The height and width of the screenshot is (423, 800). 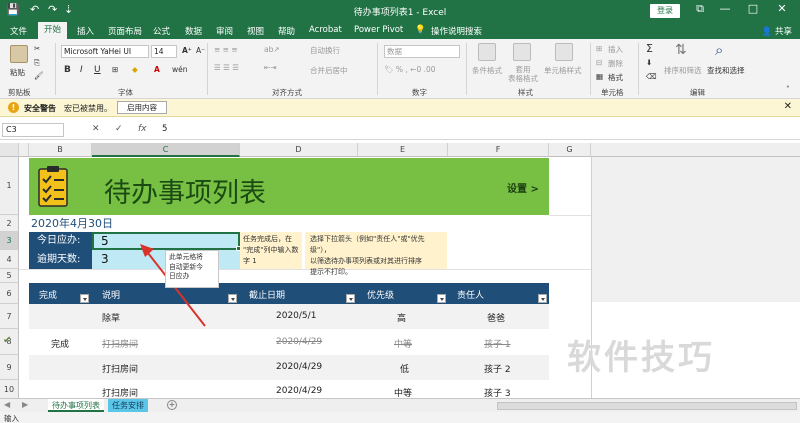 What do you see at coordinates (19, 92) in the screenshot?
I see `clipboard-group-label: 剪贴板` at bounding box center [19, 92].